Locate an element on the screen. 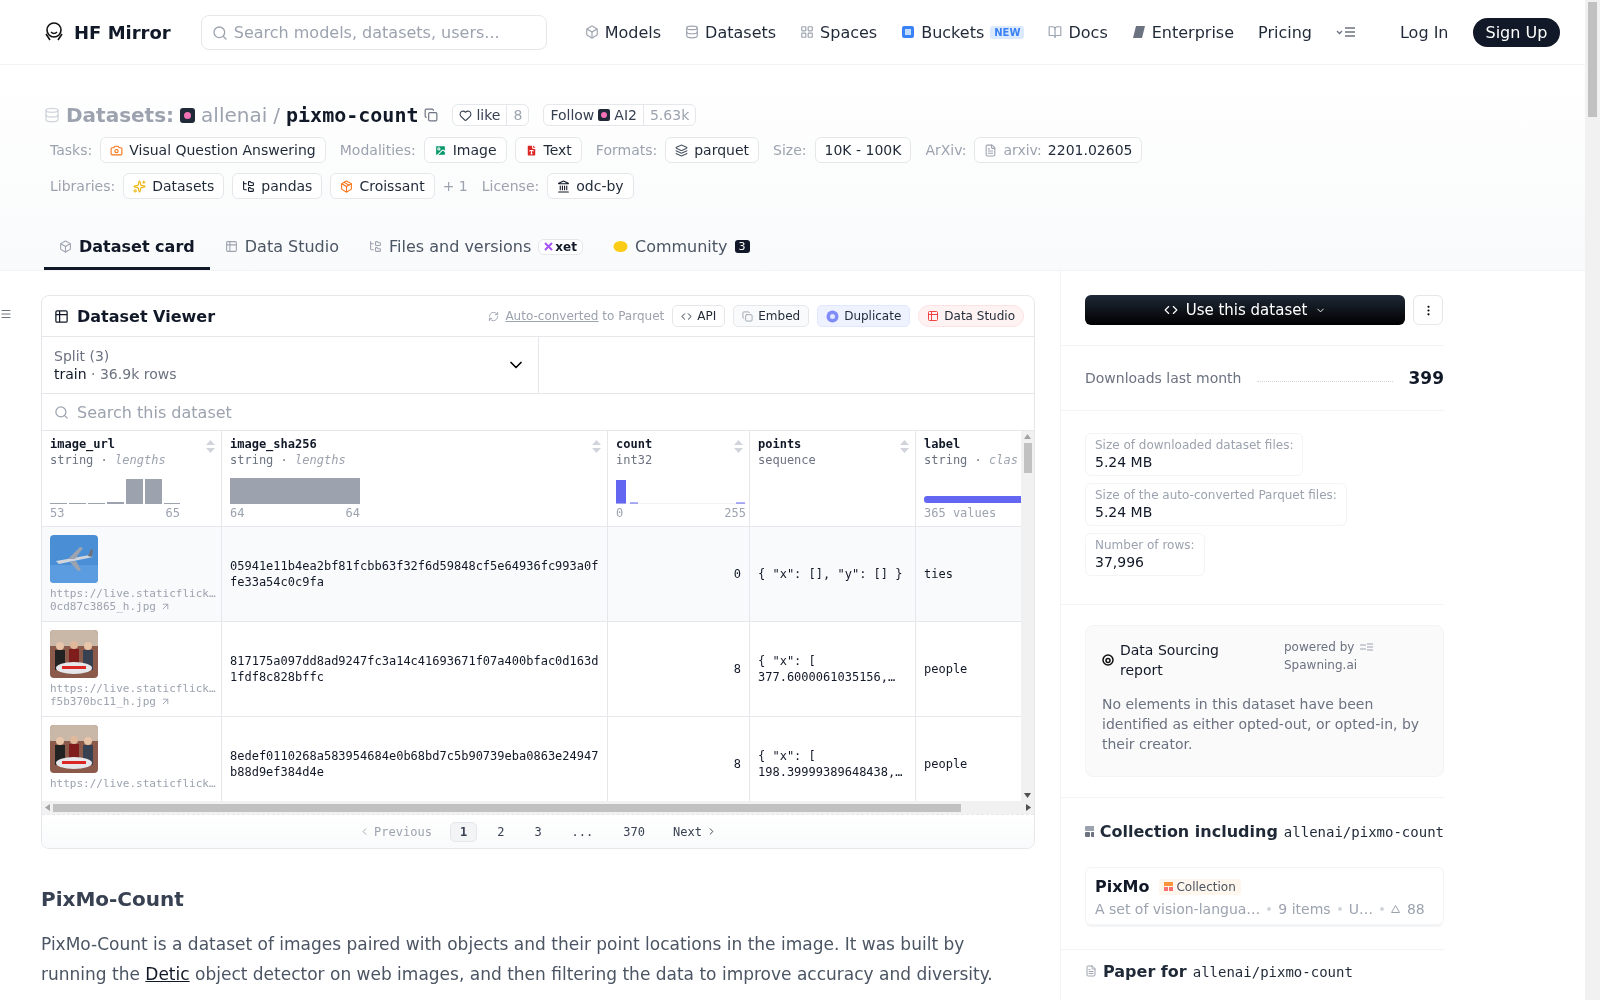  table-cell: { "x": [], "y": [] } is located at coordinates (833, 574).